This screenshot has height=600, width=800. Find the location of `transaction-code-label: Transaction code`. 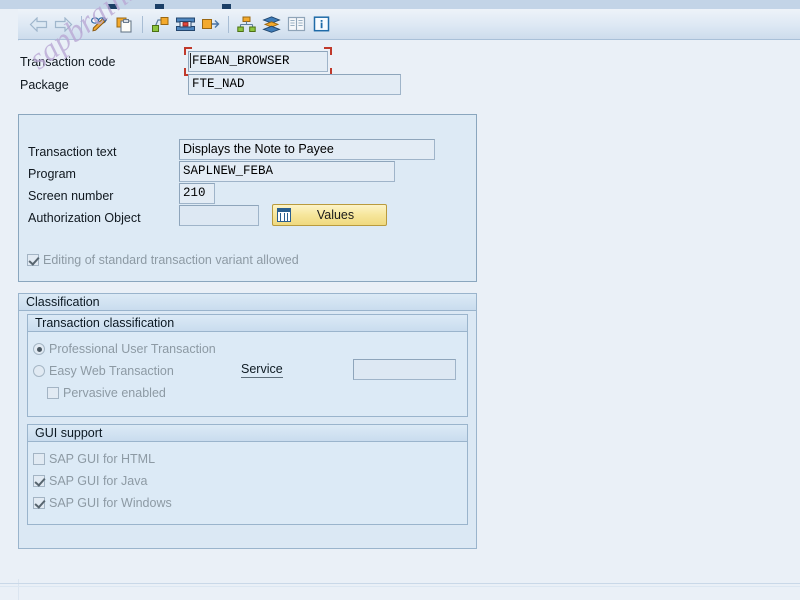

transaction-code-label: Transaction code is located at coordinates (68, 61).